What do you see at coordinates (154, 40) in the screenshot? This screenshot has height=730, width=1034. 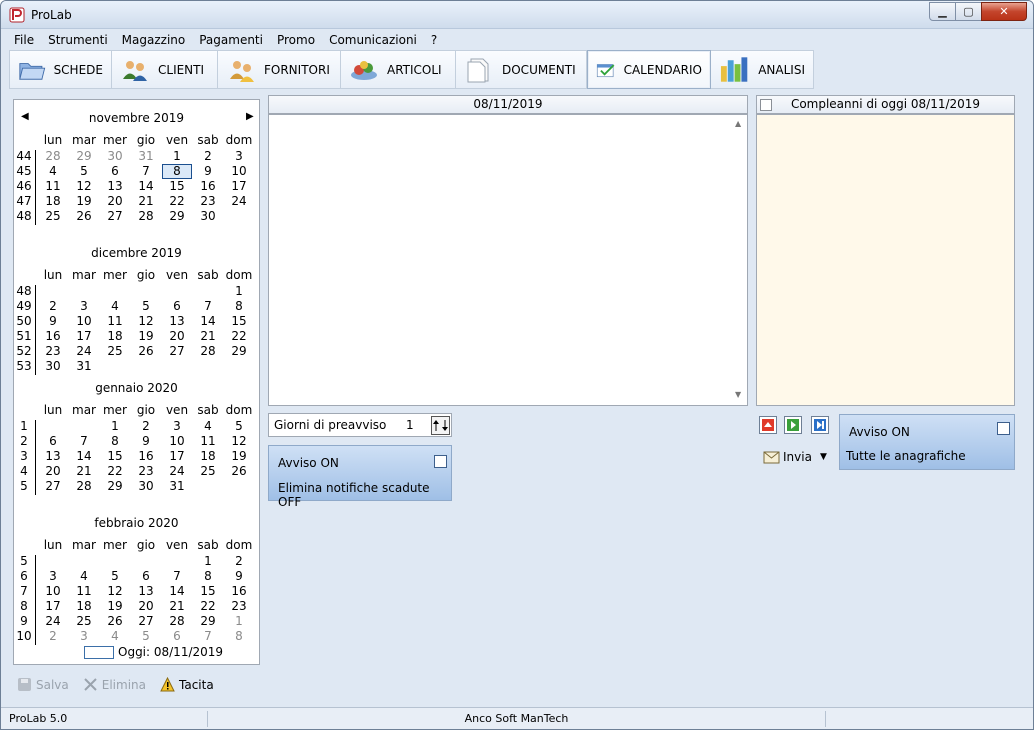 I see `menu-magazzino: Magazzino` at bounding box center [154, 40].